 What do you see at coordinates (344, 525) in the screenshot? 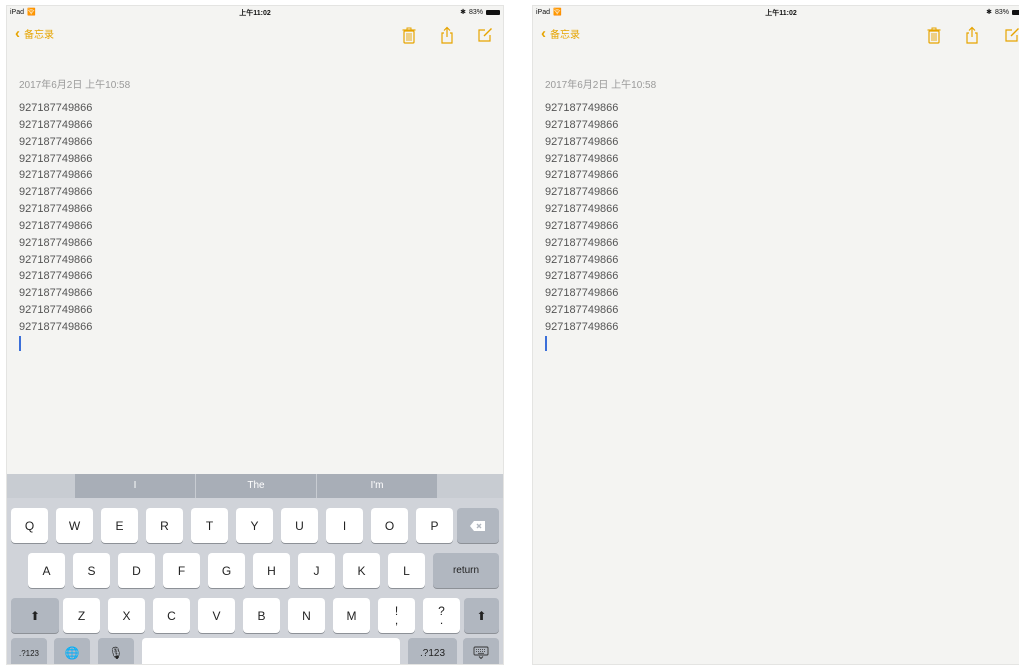
I see `key-i: I` at bounding box center [344, 525].